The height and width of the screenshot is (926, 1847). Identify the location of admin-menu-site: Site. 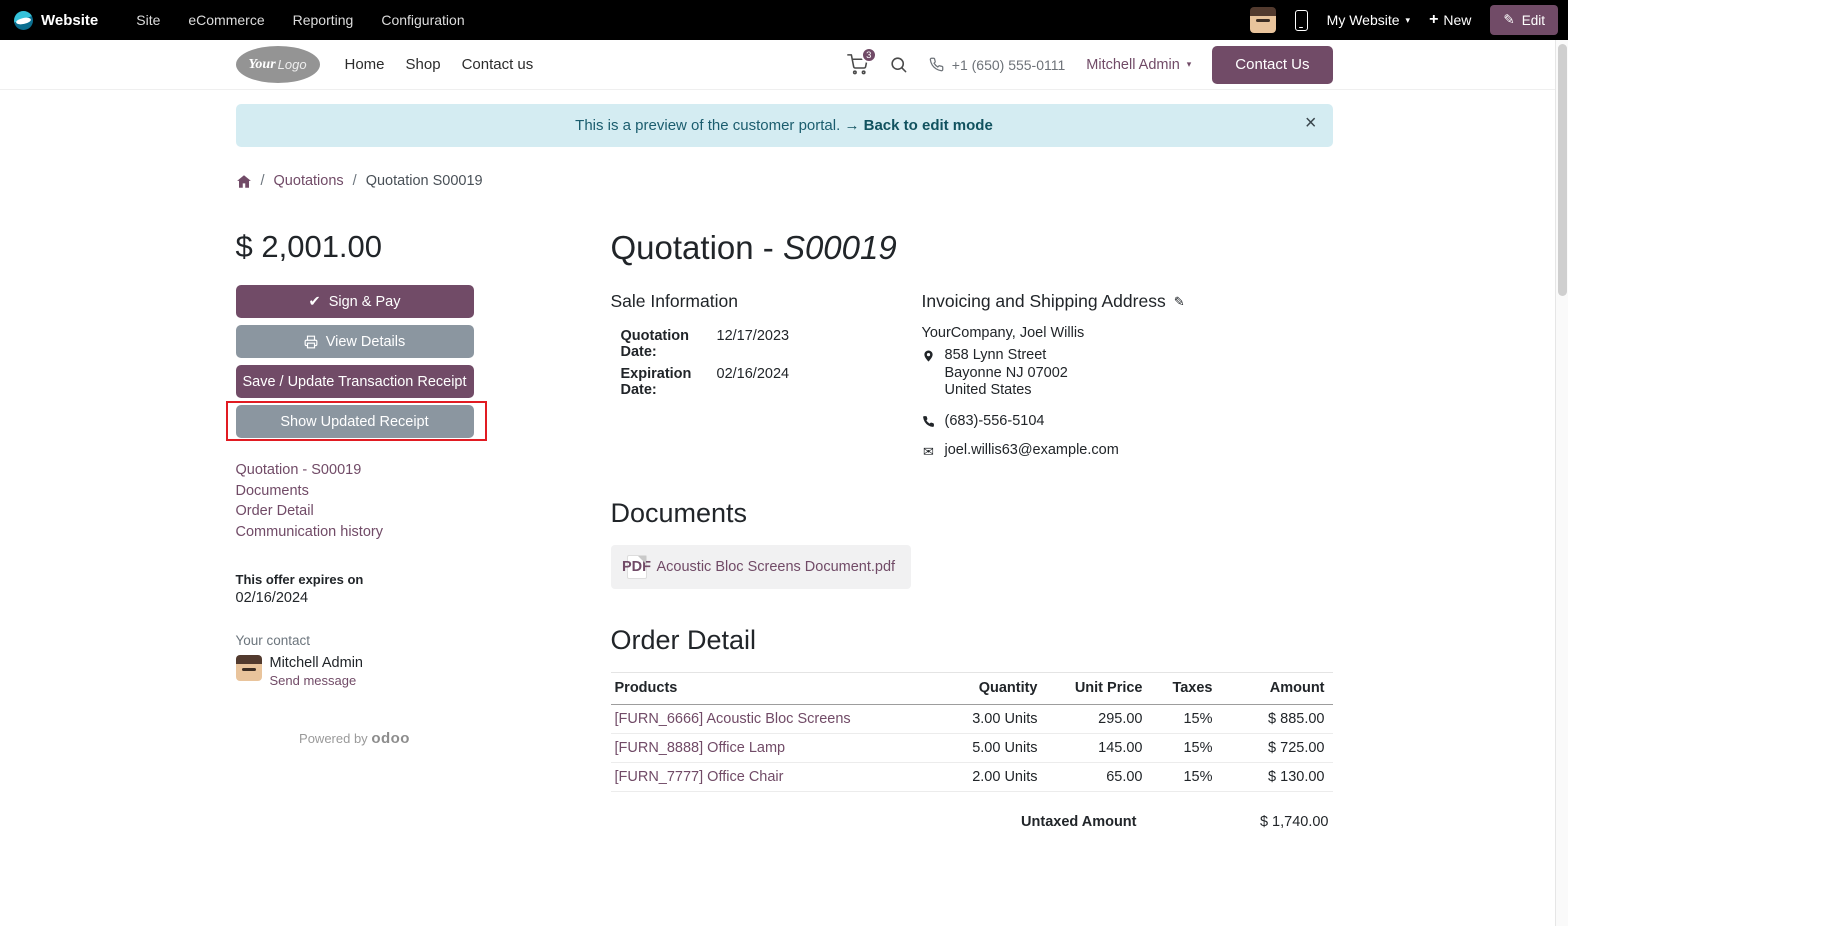
(148, 20).